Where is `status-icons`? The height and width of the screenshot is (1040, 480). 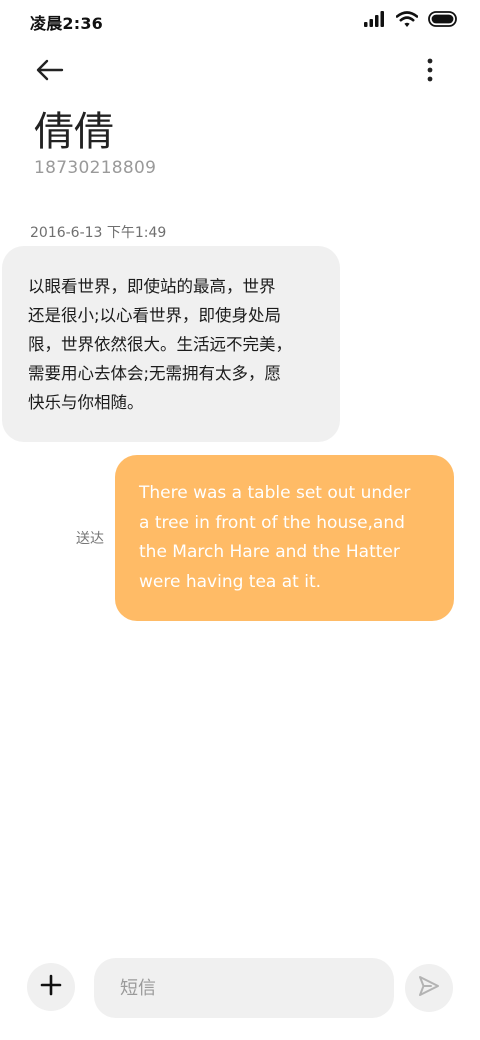
status-icons is located at coordinates (411, 21).